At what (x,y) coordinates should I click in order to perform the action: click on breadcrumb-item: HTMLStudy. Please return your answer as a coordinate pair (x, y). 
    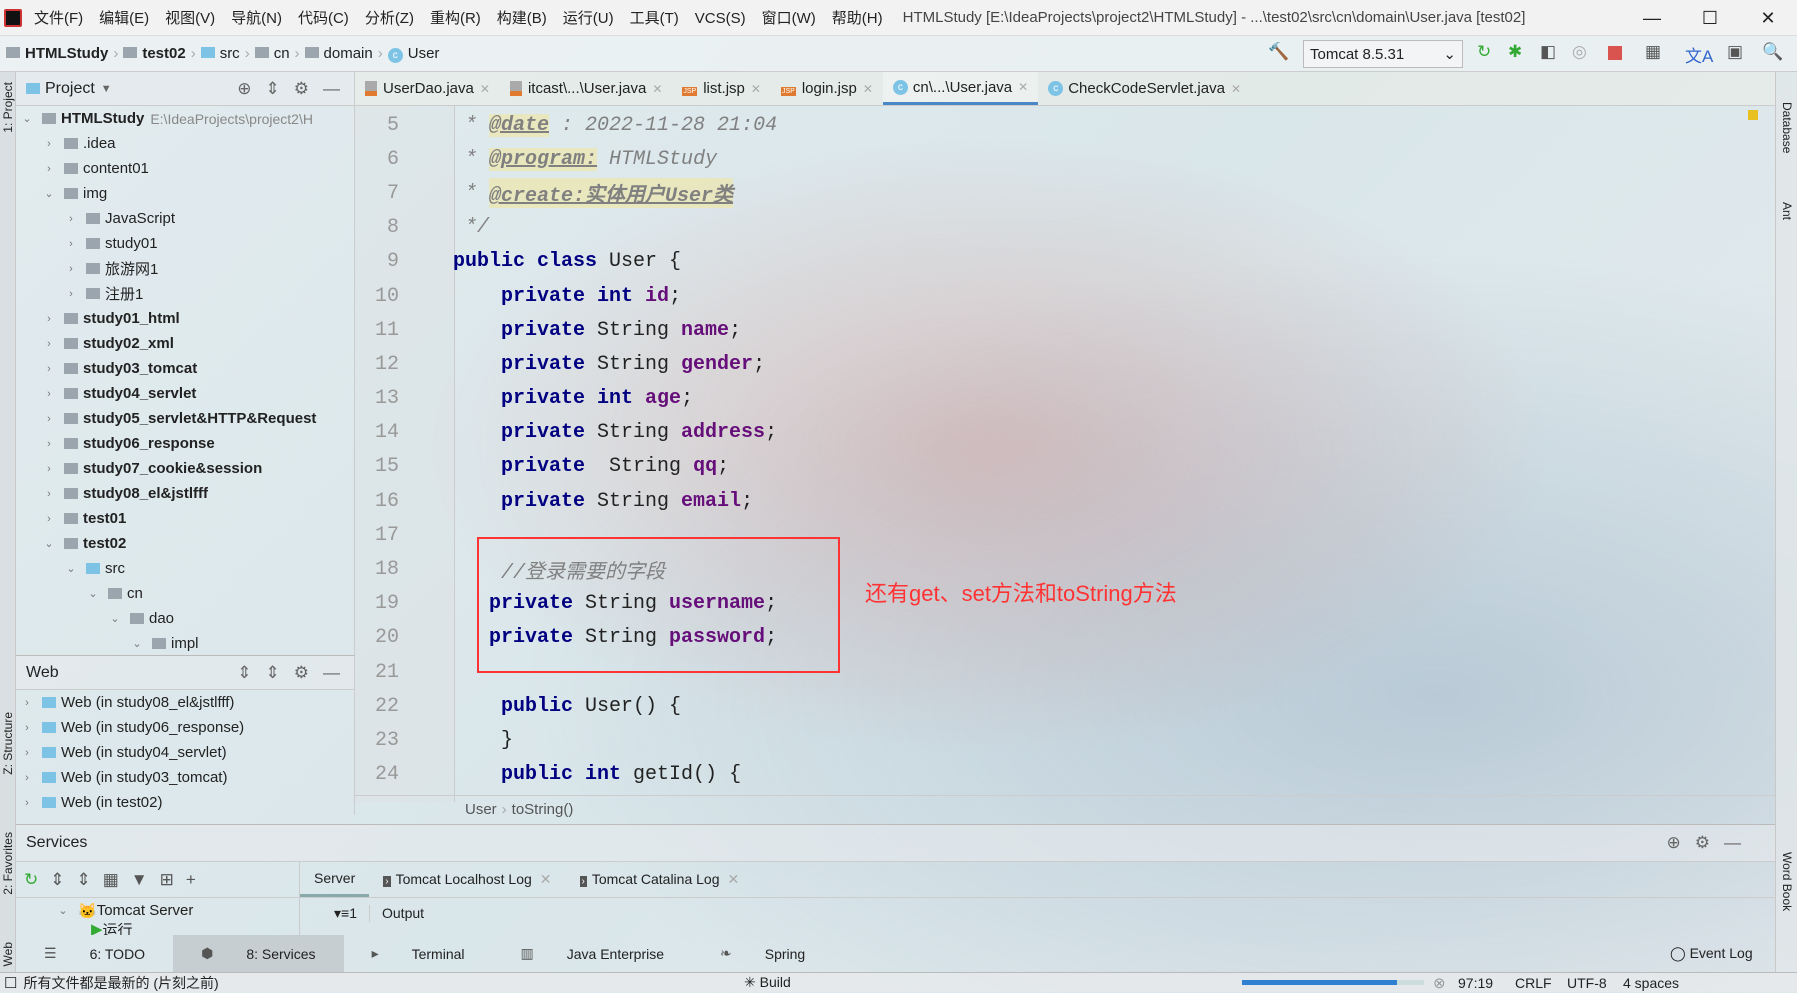
    Looking at the image, I should click on (57, 53).